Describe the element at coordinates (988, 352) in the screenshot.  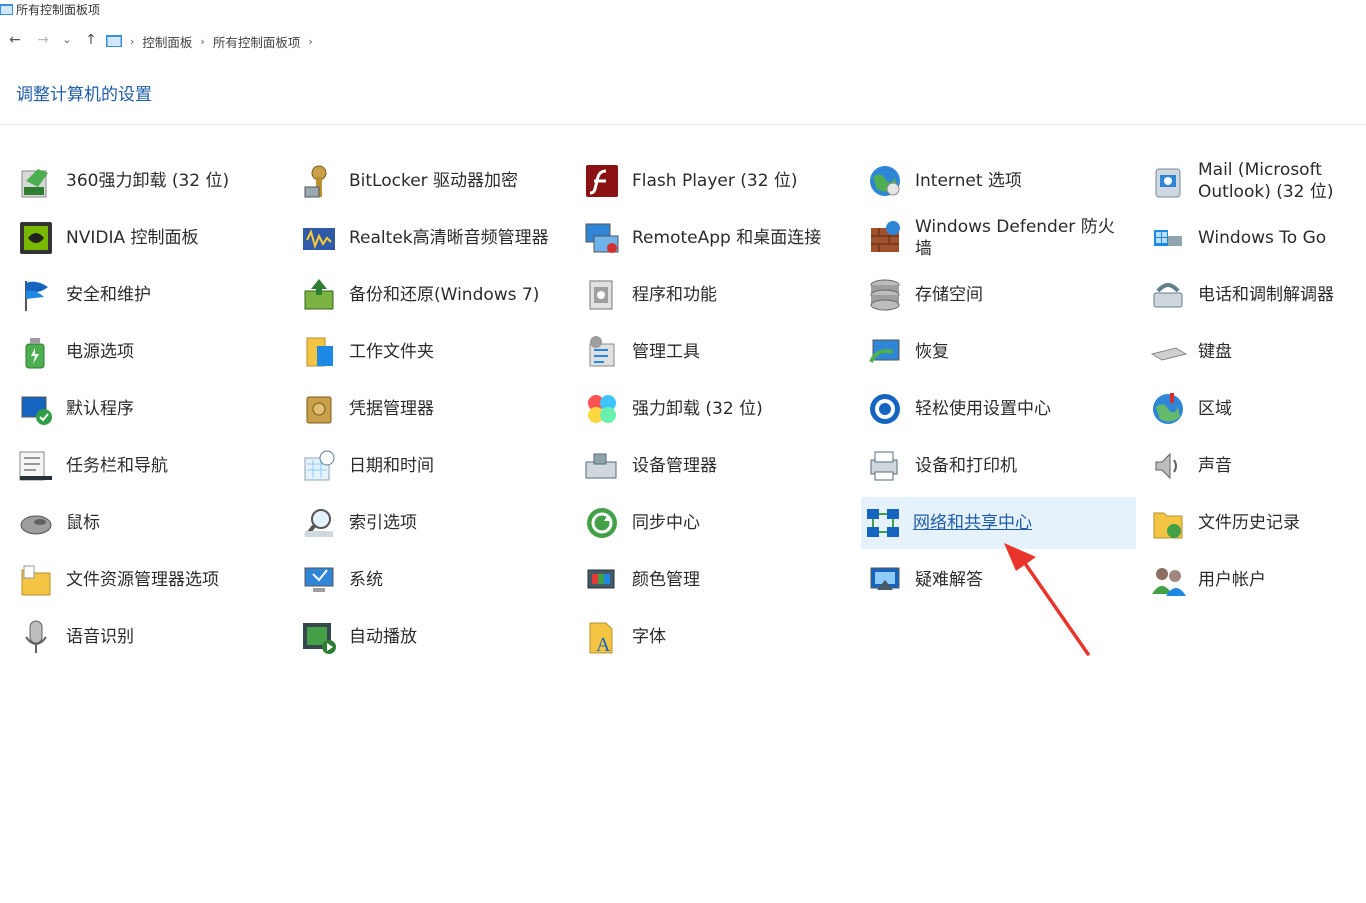
I see `control-panel-item: 恢复` at that location.